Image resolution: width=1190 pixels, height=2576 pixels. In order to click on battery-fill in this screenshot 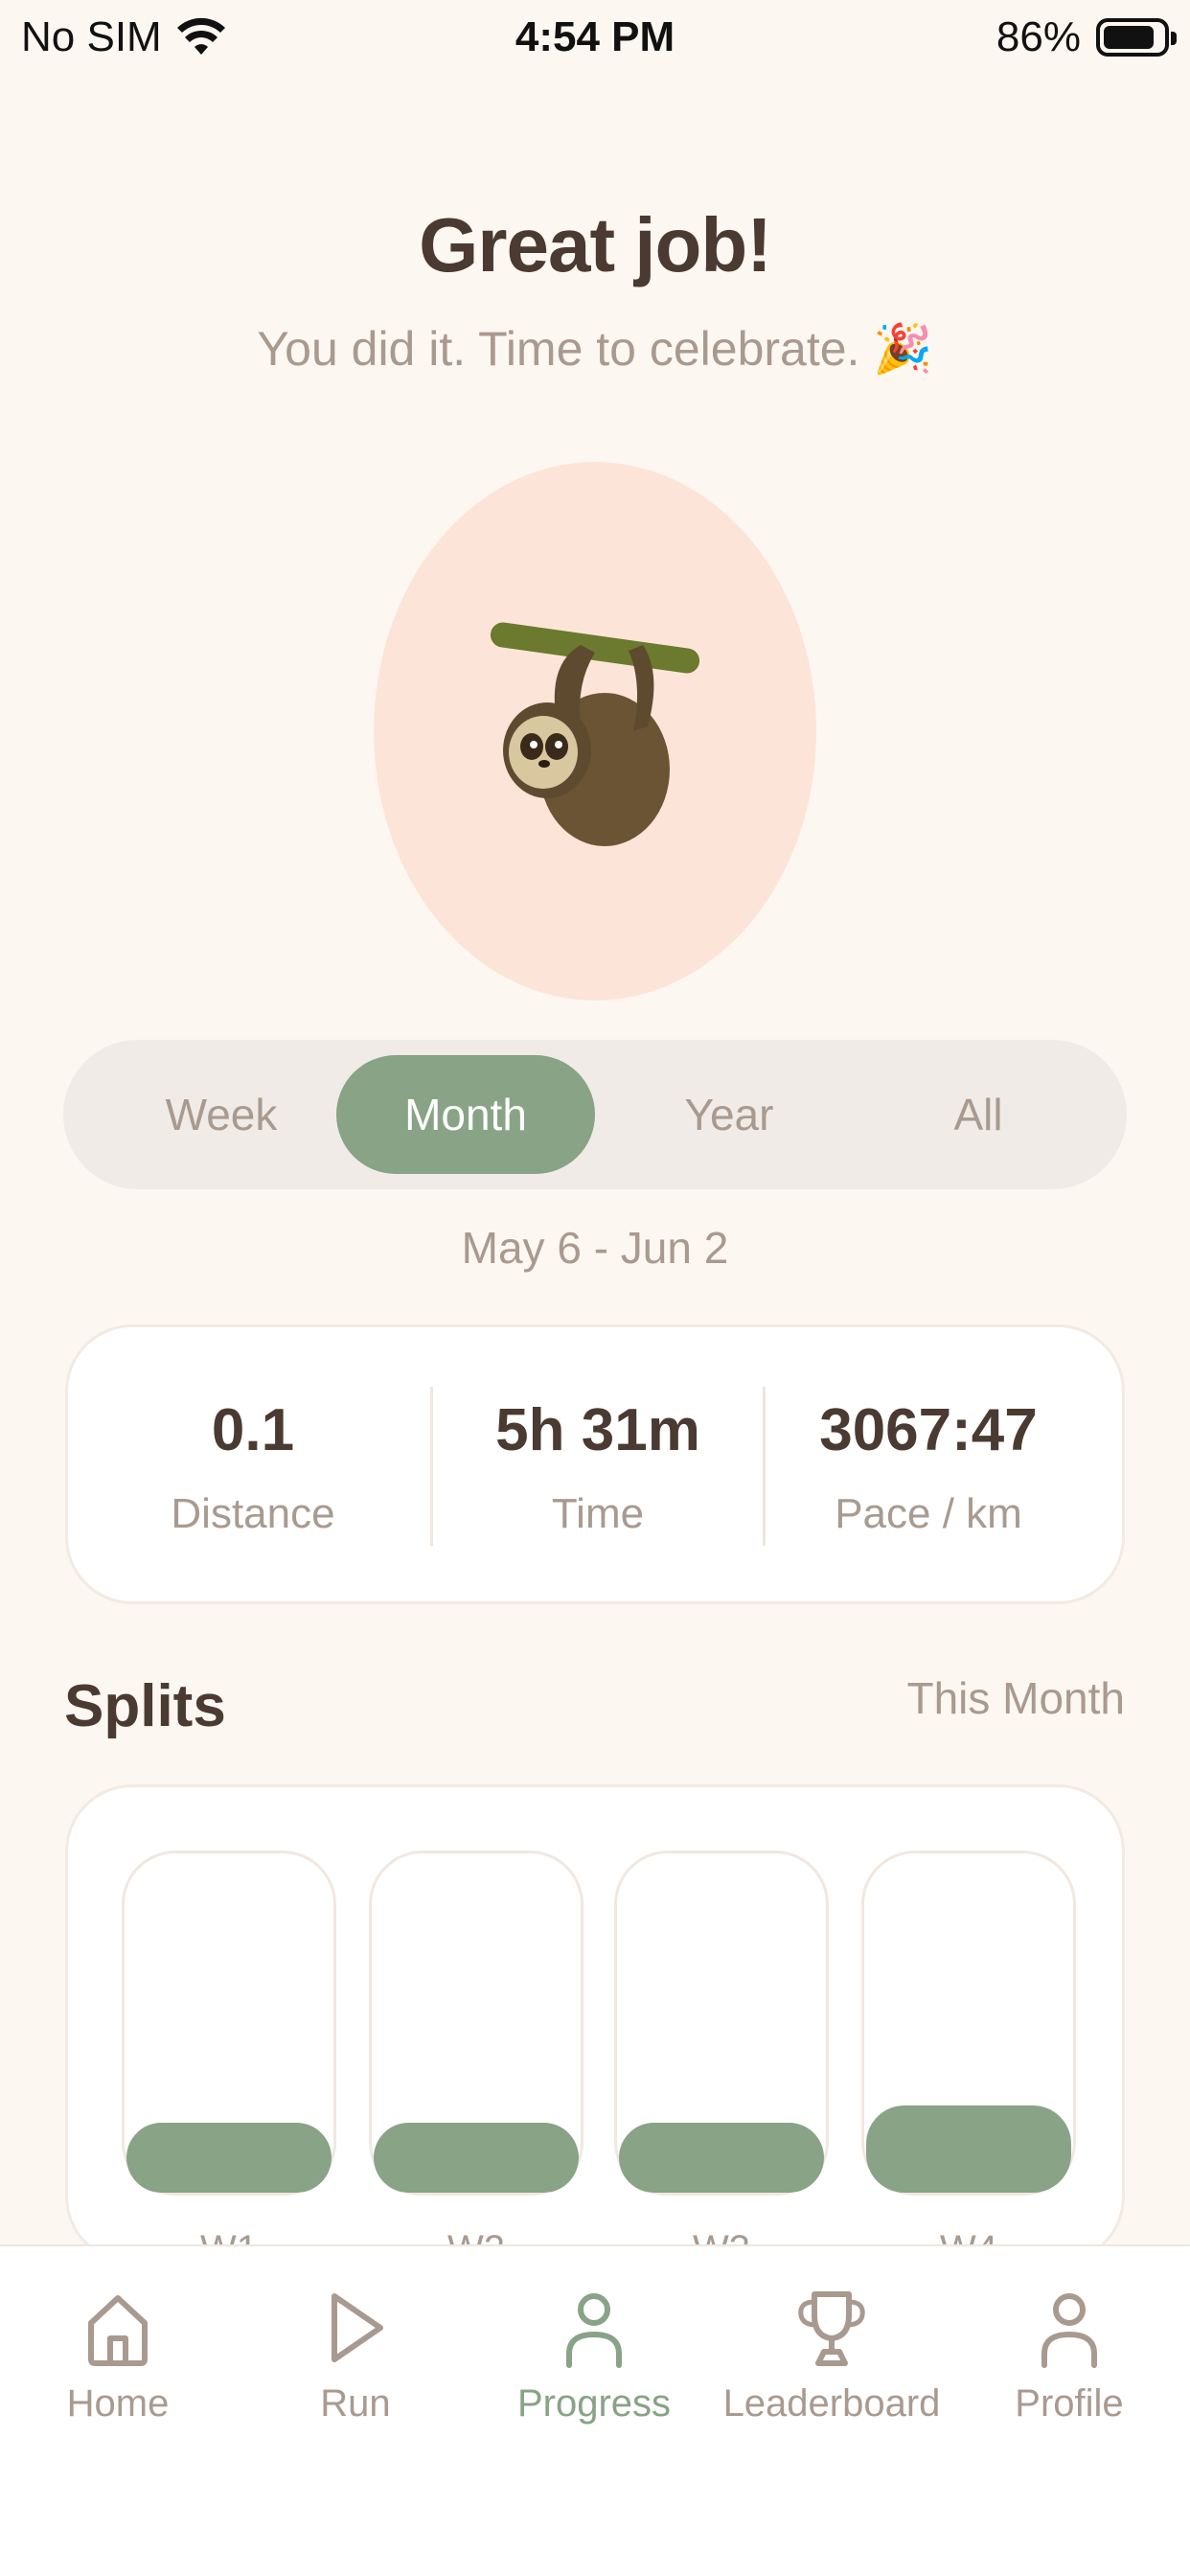, I will do `click(1129, 37)`.